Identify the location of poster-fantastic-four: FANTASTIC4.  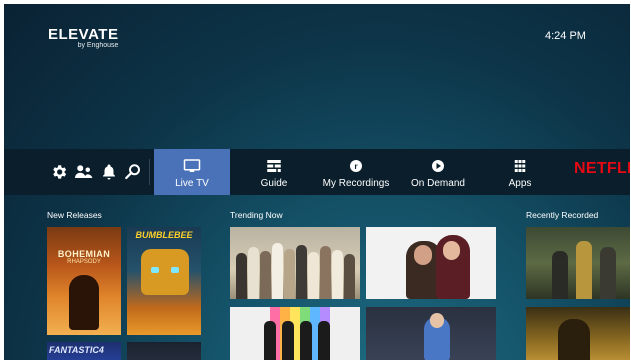
(84, 351).